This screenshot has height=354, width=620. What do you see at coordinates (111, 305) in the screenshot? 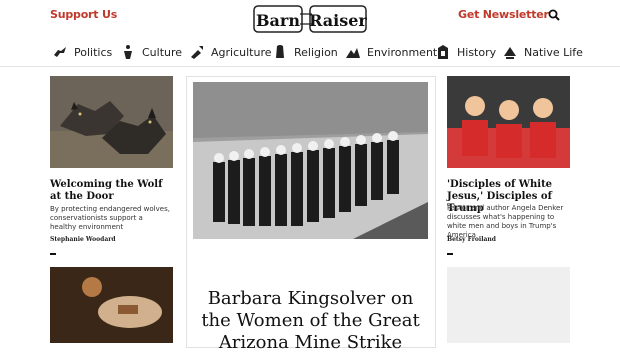
I see `dining-photo` at bounding box center [111, 305].